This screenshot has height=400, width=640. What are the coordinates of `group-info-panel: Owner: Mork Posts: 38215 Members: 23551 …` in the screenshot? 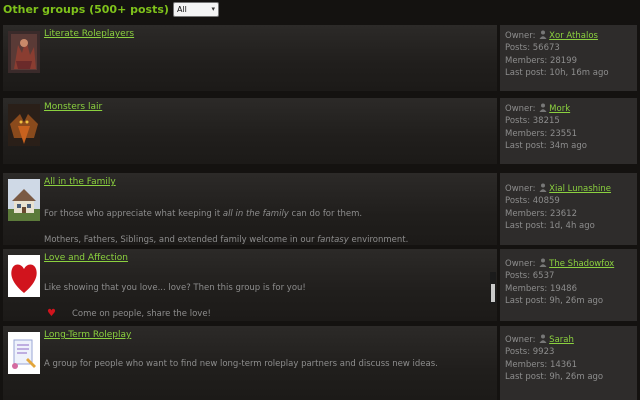 It's located at (568, 131).